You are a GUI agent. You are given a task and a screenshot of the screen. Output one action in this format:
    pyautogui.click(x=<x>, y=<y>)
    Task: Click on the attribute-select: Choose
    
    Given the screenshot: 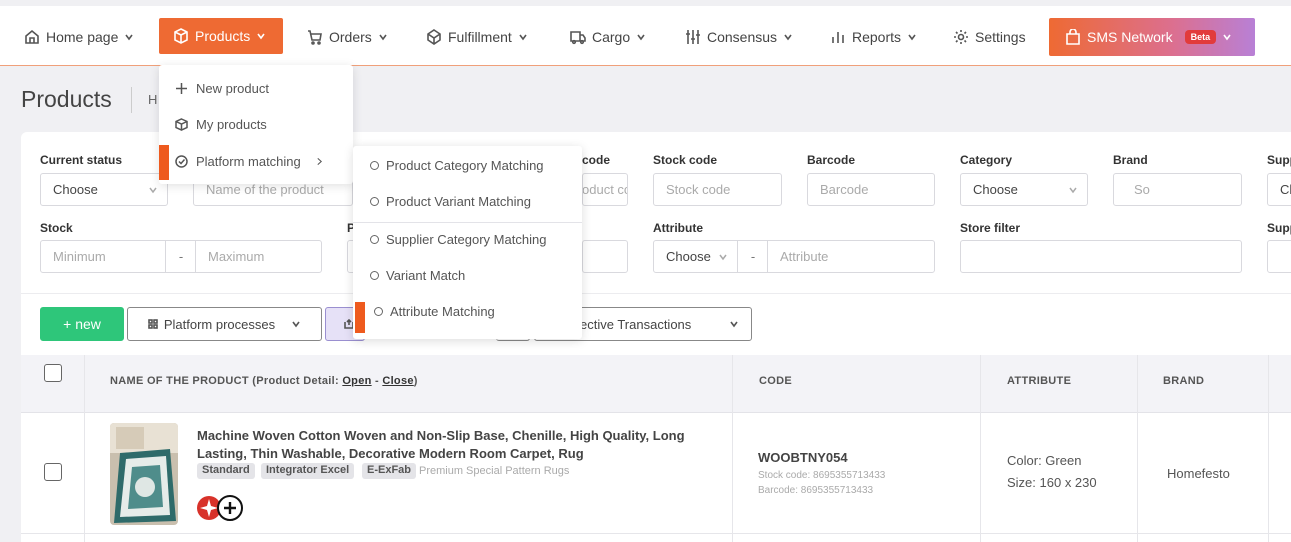 What is the action you would take?
    pyautogui.click(x=695, y=256)
    